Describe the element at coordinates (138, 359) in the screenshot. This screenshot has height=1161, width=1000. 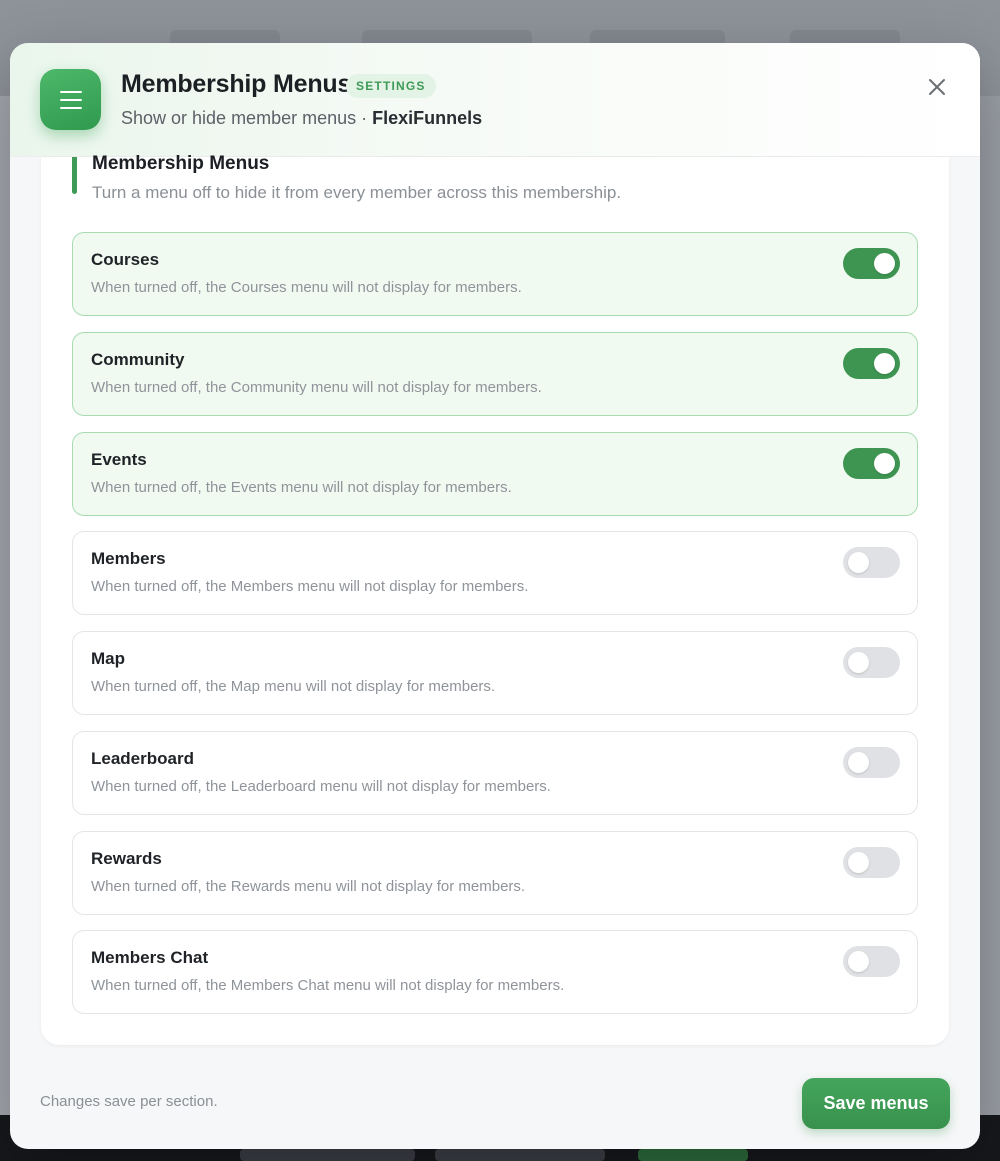
I see `menu-name: Community` at that location.